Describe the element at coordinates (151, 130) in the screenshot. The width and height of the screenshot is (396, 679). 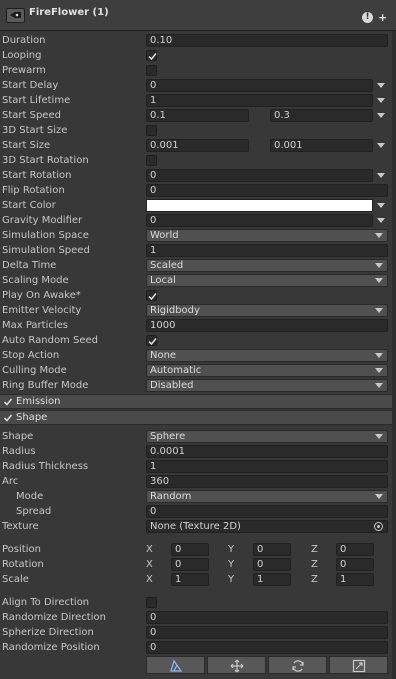
I see `3d-start-size-checkbox` at that location.